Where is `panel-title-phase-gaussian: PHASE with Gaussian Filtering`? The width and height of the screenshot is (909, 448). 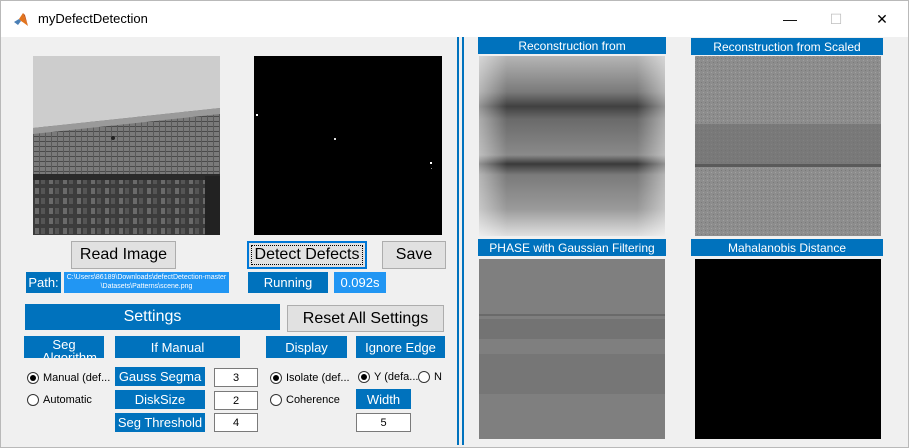
panel-title-phase-gaussian: PHASE with Gaussian Filtering is located at coordinates (572, 247).